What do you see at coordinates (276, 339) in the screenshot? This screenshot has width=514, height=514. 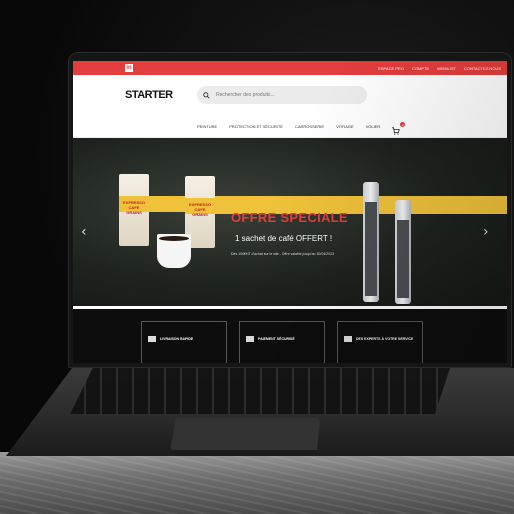 I see `feature-label: PAIEMENT SÉCURISÉ` at bounding box center [276, 339].